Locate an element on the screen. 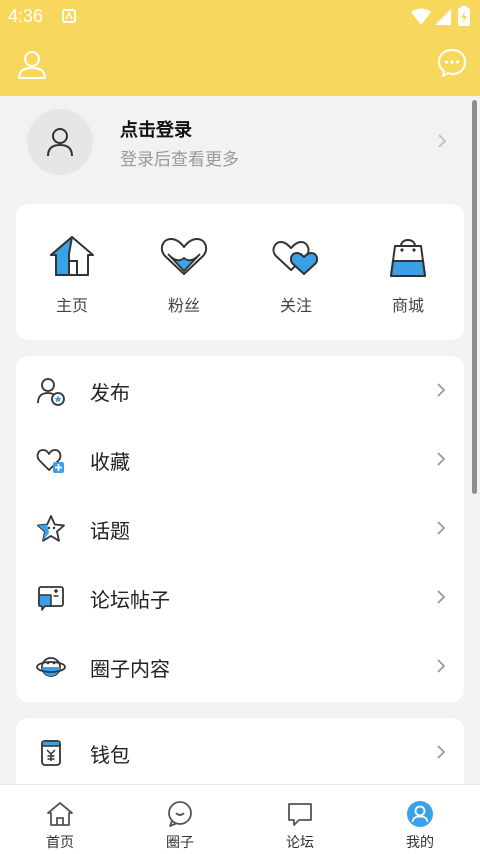 The width and height of the screenshot is (480, 854). nav-tab-label: 我的 is located at coordinates (420, 843).